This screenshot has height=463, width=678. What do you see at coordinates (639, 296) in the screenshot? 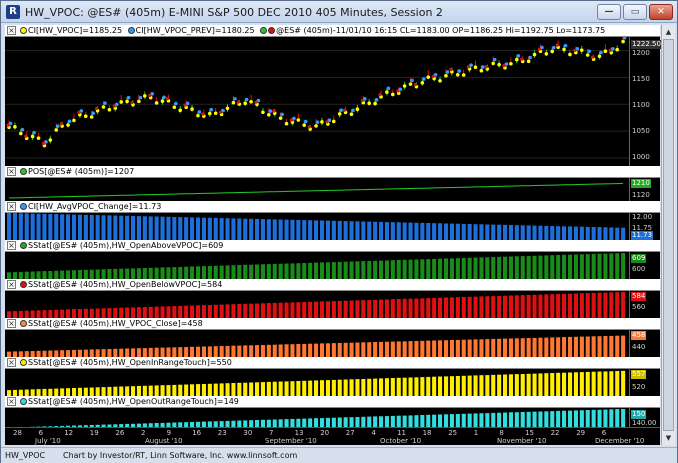
I see `openbelow-badge: 584` at bounding box center [639, 296].